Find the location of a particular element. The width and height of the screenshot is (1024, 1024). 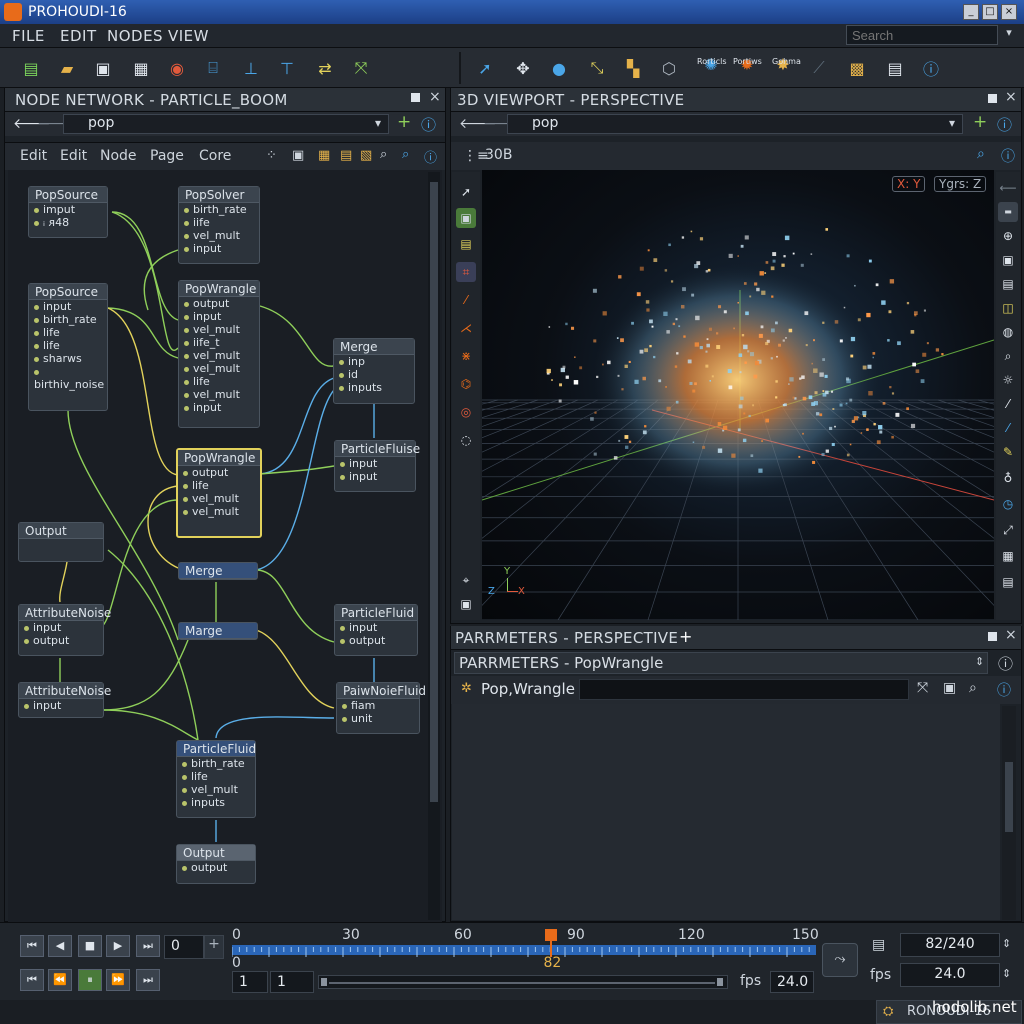

node-paiwnoiefluid: PaiwNoieFluid fiam unit is located at coordinates (381, 708).